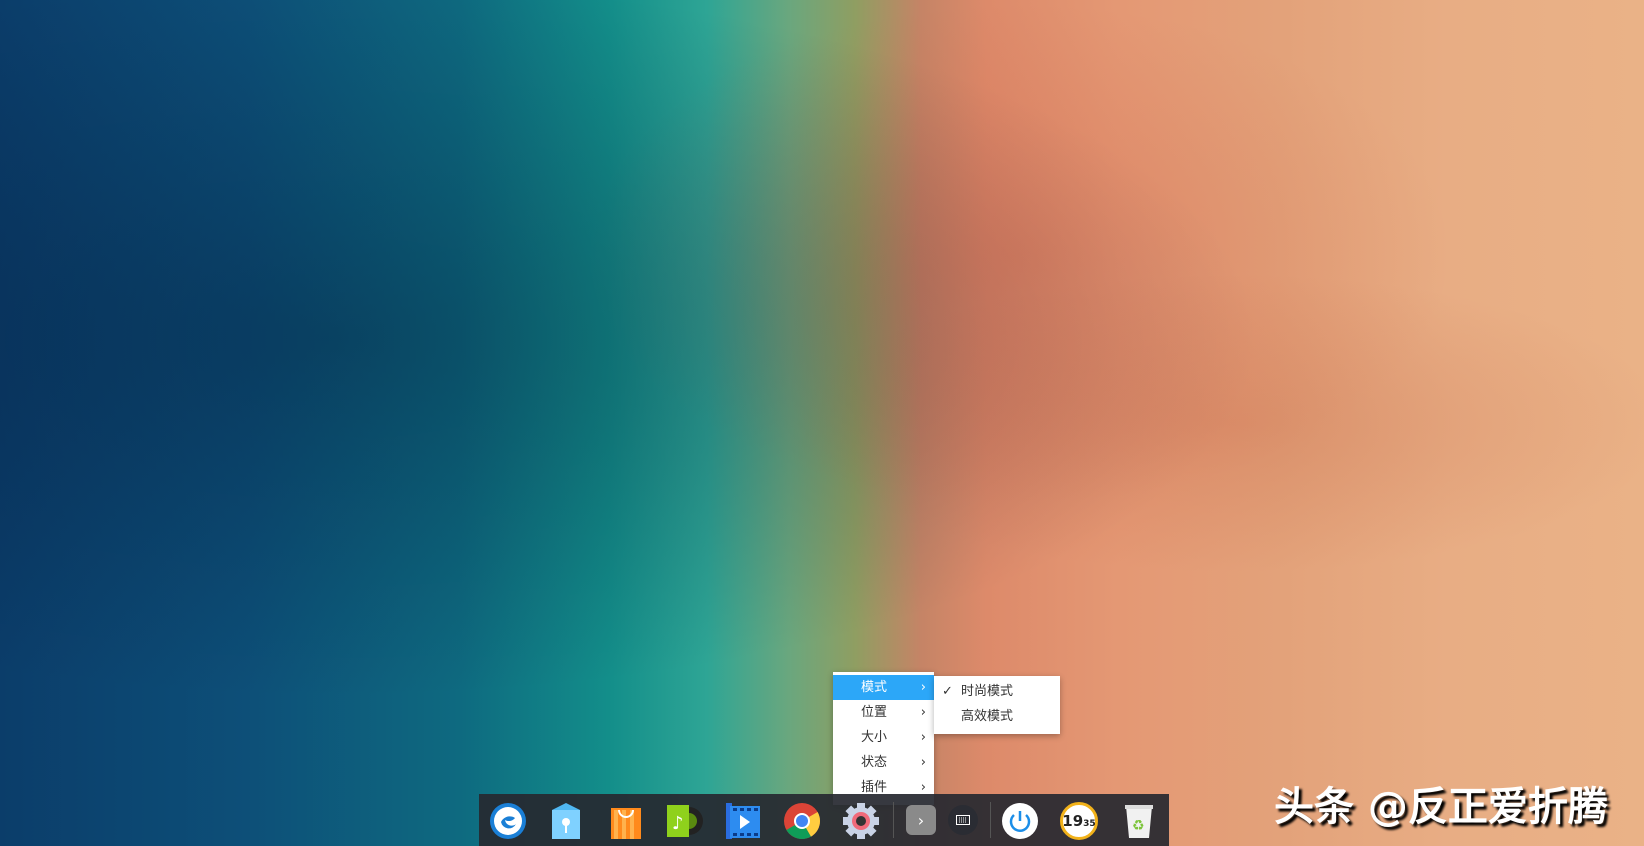 Image resolution: width=1644 pixels, height=846 pixels. Describe the element at coordinates (802, 821) in the screenshot. I see `chrome-icon` at that location.